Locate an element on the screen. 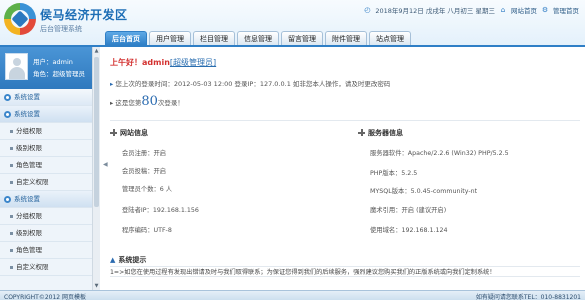 The image size is (585, 300). user-name: 用户：admin is located at coordinates (53, 62).